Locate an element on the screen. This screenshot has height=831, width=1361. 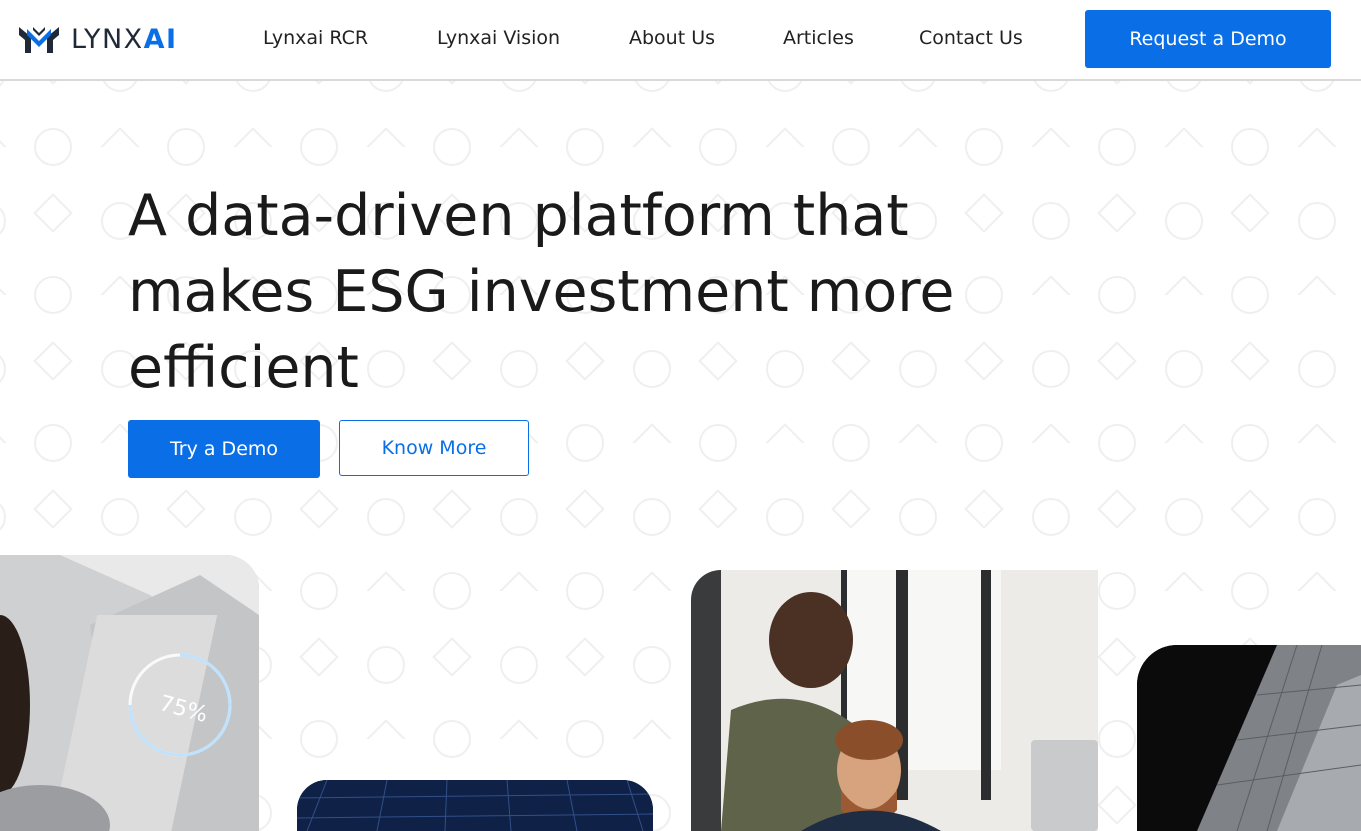
nav-contact-us: Contact Us is located at coordinates (971, 38).